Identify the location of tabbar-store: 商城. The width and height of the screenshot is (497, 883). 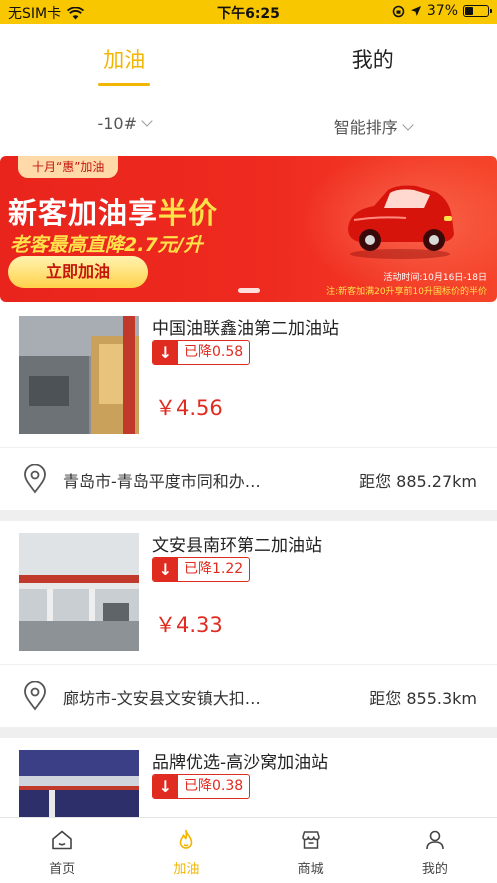
(311, 850).